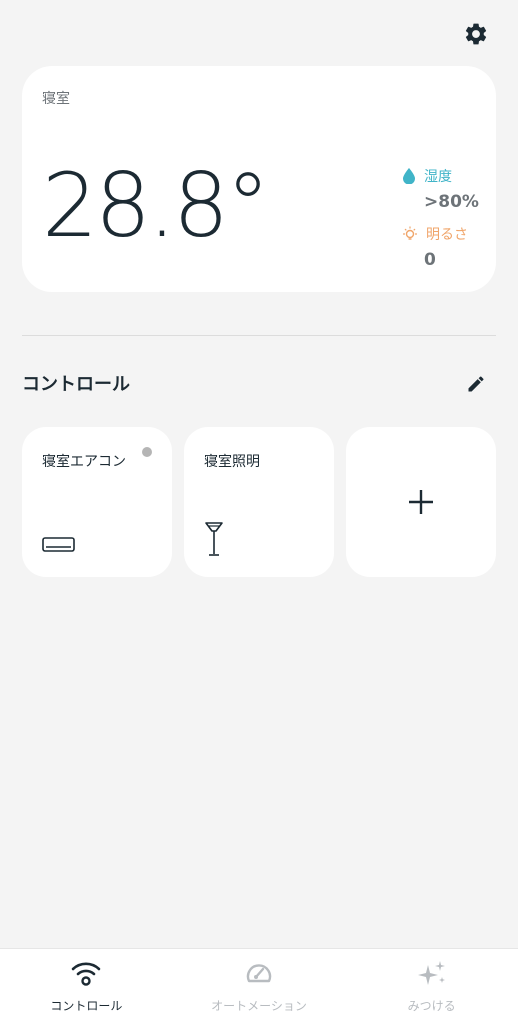 This screenshot has height=1024, width=518. Describe the element at coordinates (409, 176) in the screenshot. I see `water-drop-icon` at that location.